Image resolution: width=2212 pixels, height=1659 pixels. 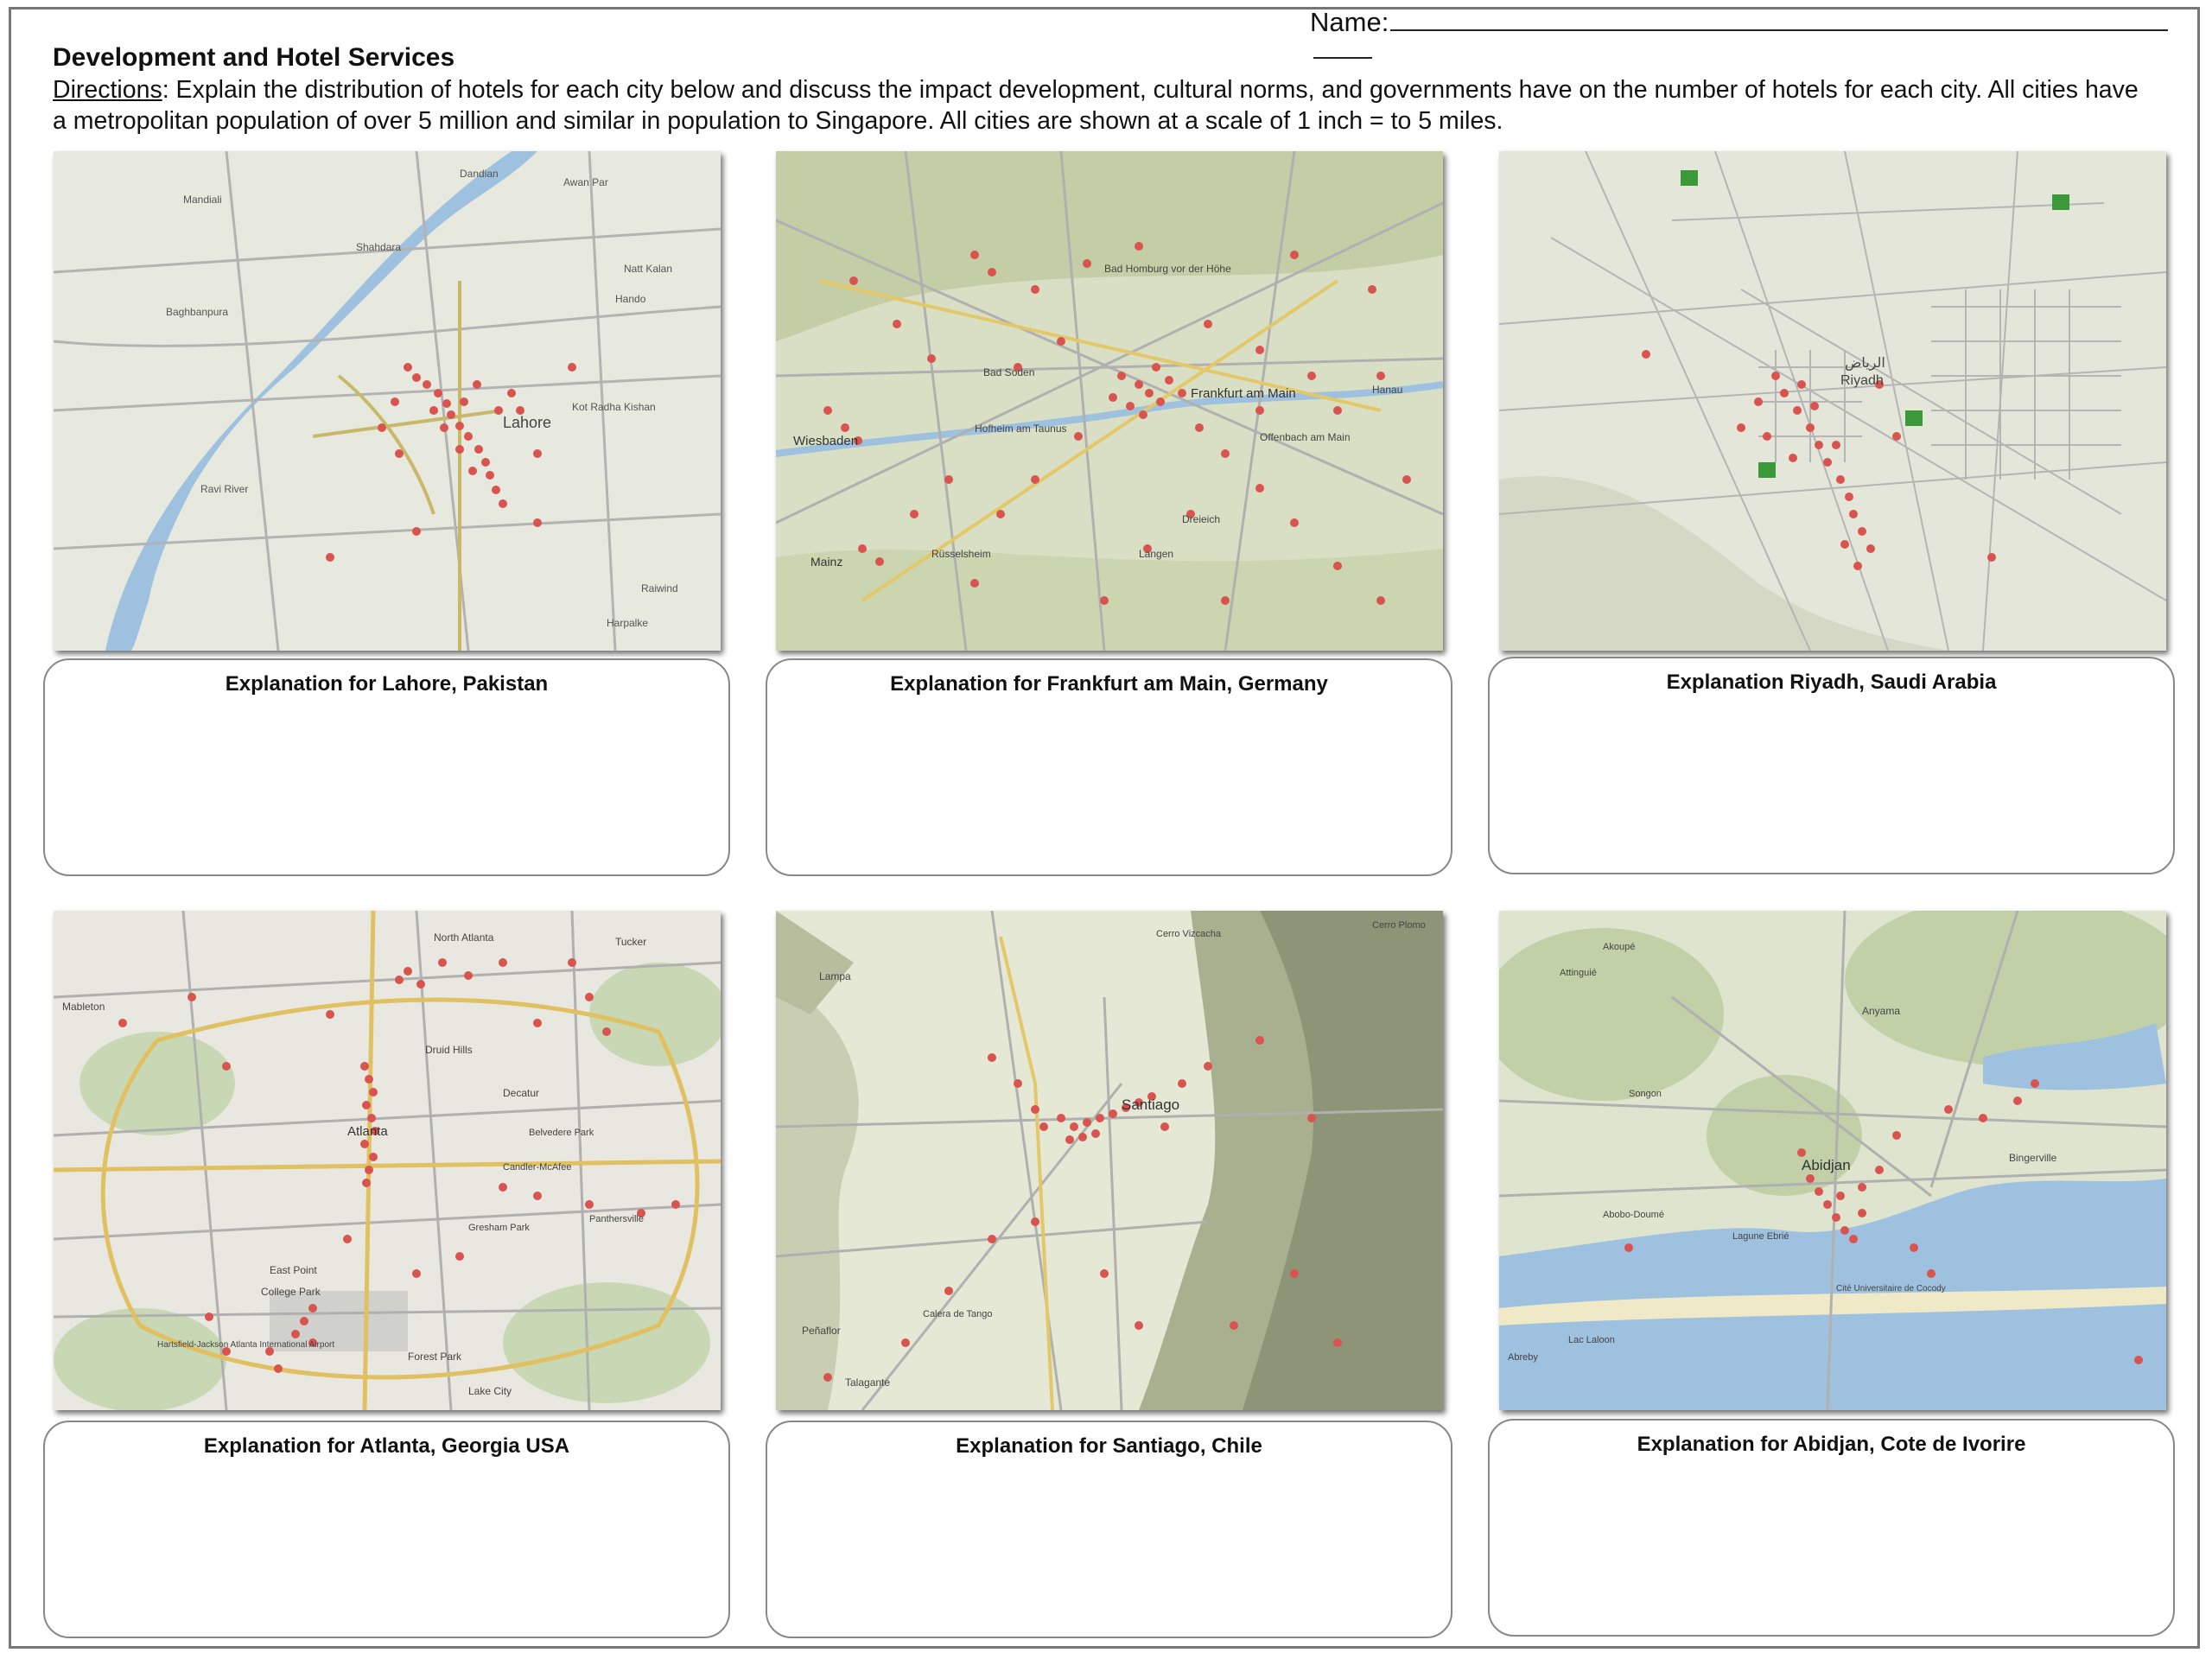 I want to click on name-label: Name:, so click(x=1349, y=22).